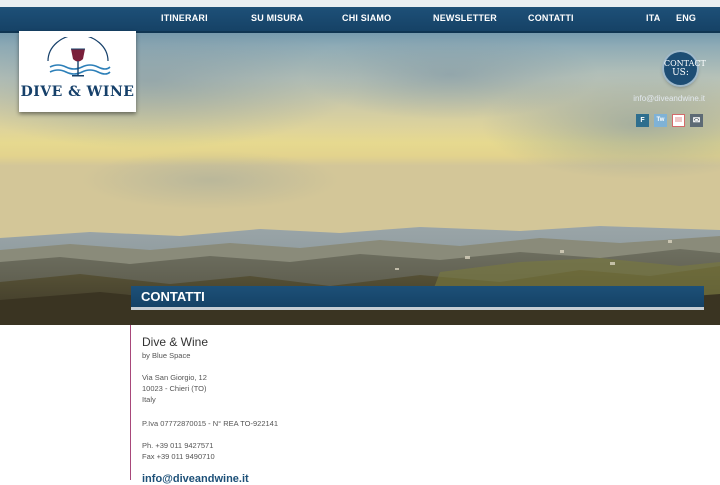 This screenshot has width=720, height=485. What do you see at coordinates (660, 120) in the screenshot?
I see `twitter-icon: Tw` at bounding box center [660, 120].